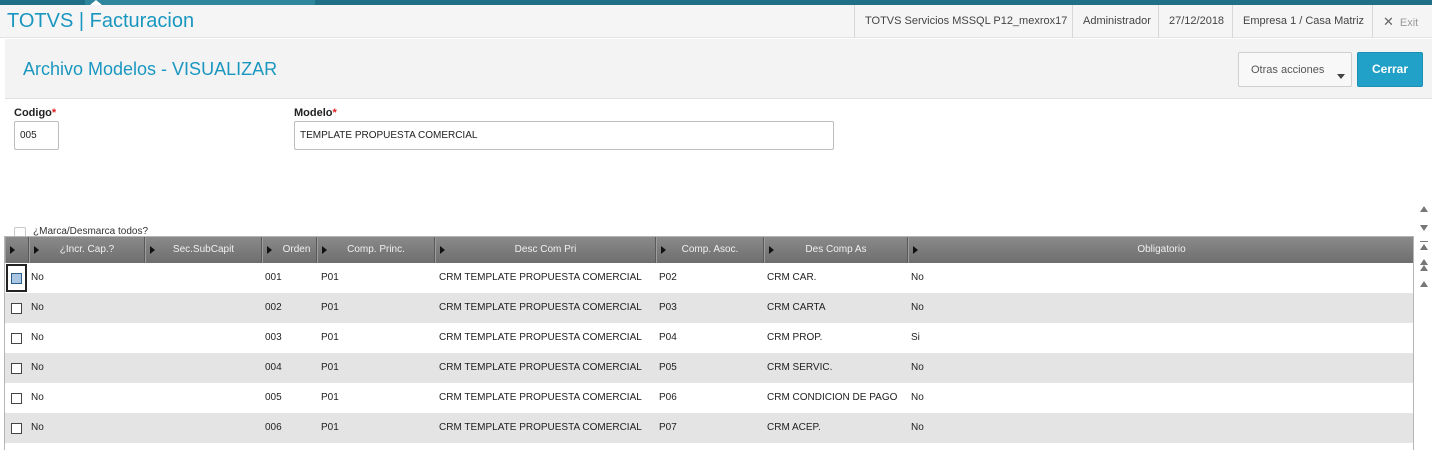 Image resolution: width=1432 pixels, height=450 pixels. I want to click on close-x-icon: ✕, so click(1388, 21).